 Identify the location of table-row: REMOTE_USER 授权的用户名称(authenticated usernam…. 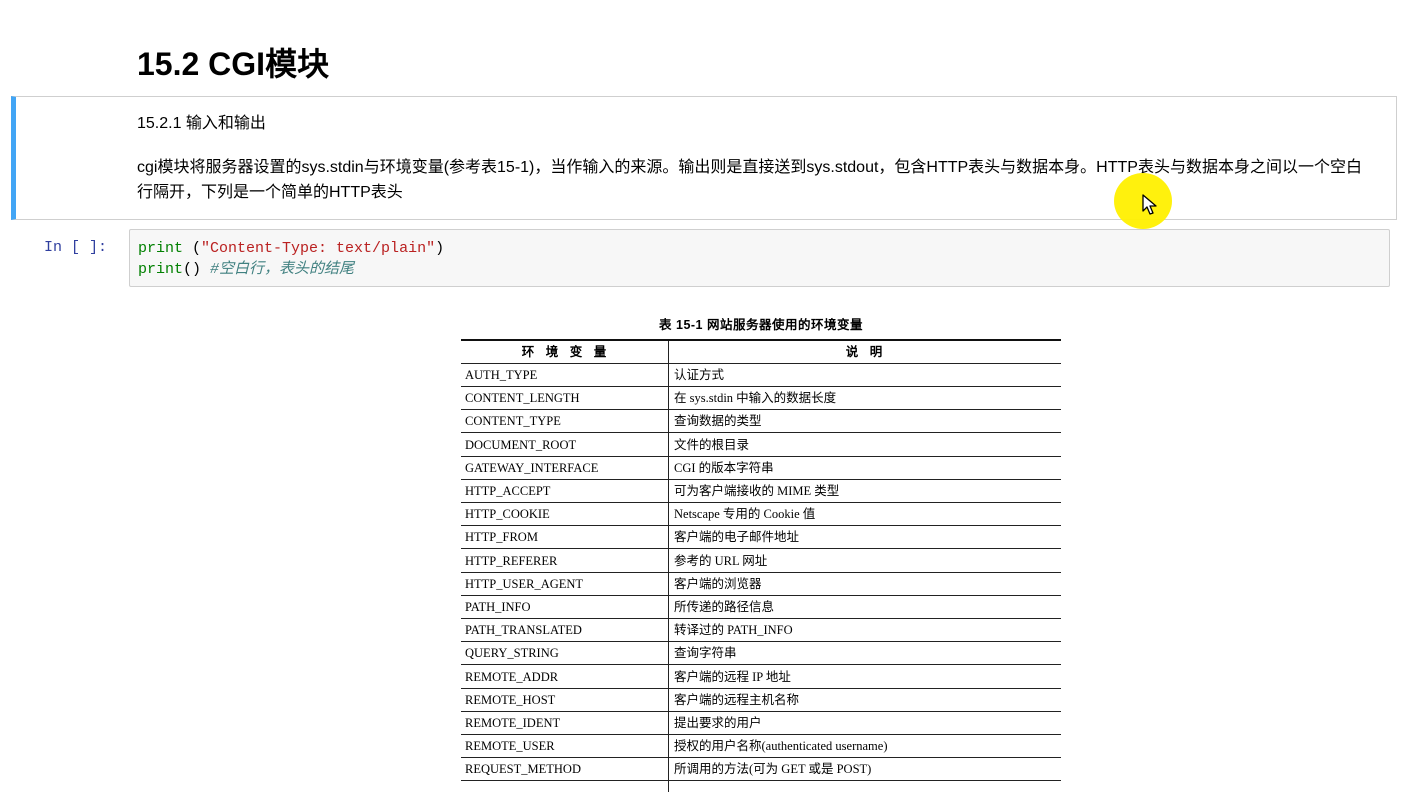
(761, 747).